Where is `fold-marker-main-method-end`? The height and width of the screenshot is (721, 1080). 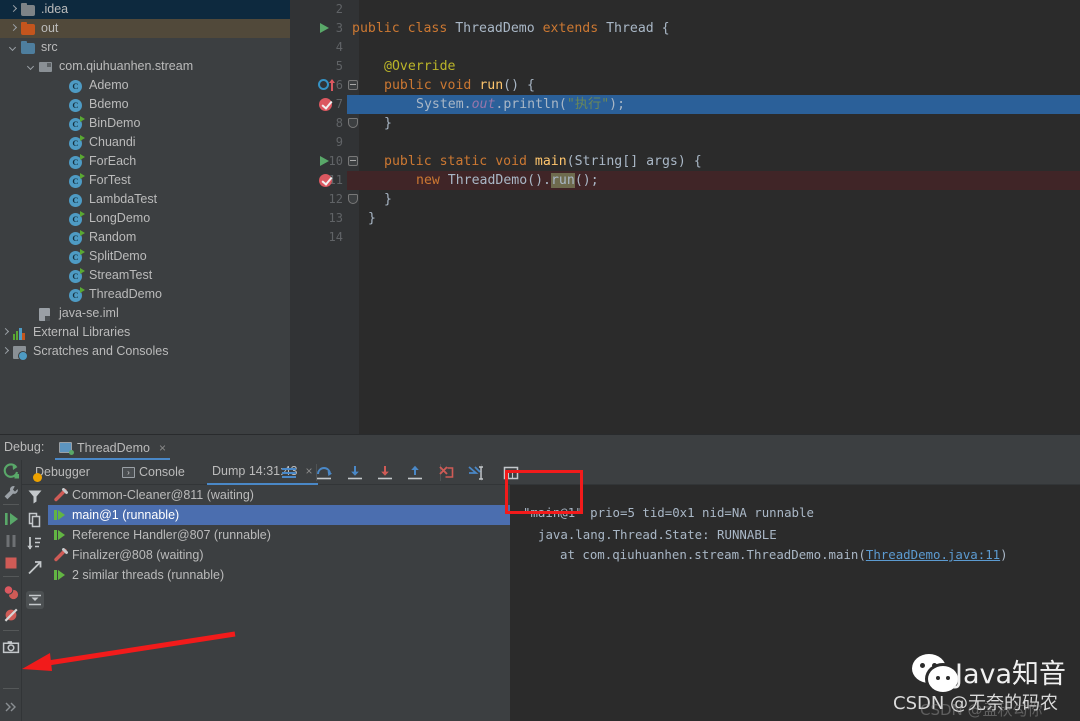 fold-marker-main-method-end is located at coordinates (353, 199).